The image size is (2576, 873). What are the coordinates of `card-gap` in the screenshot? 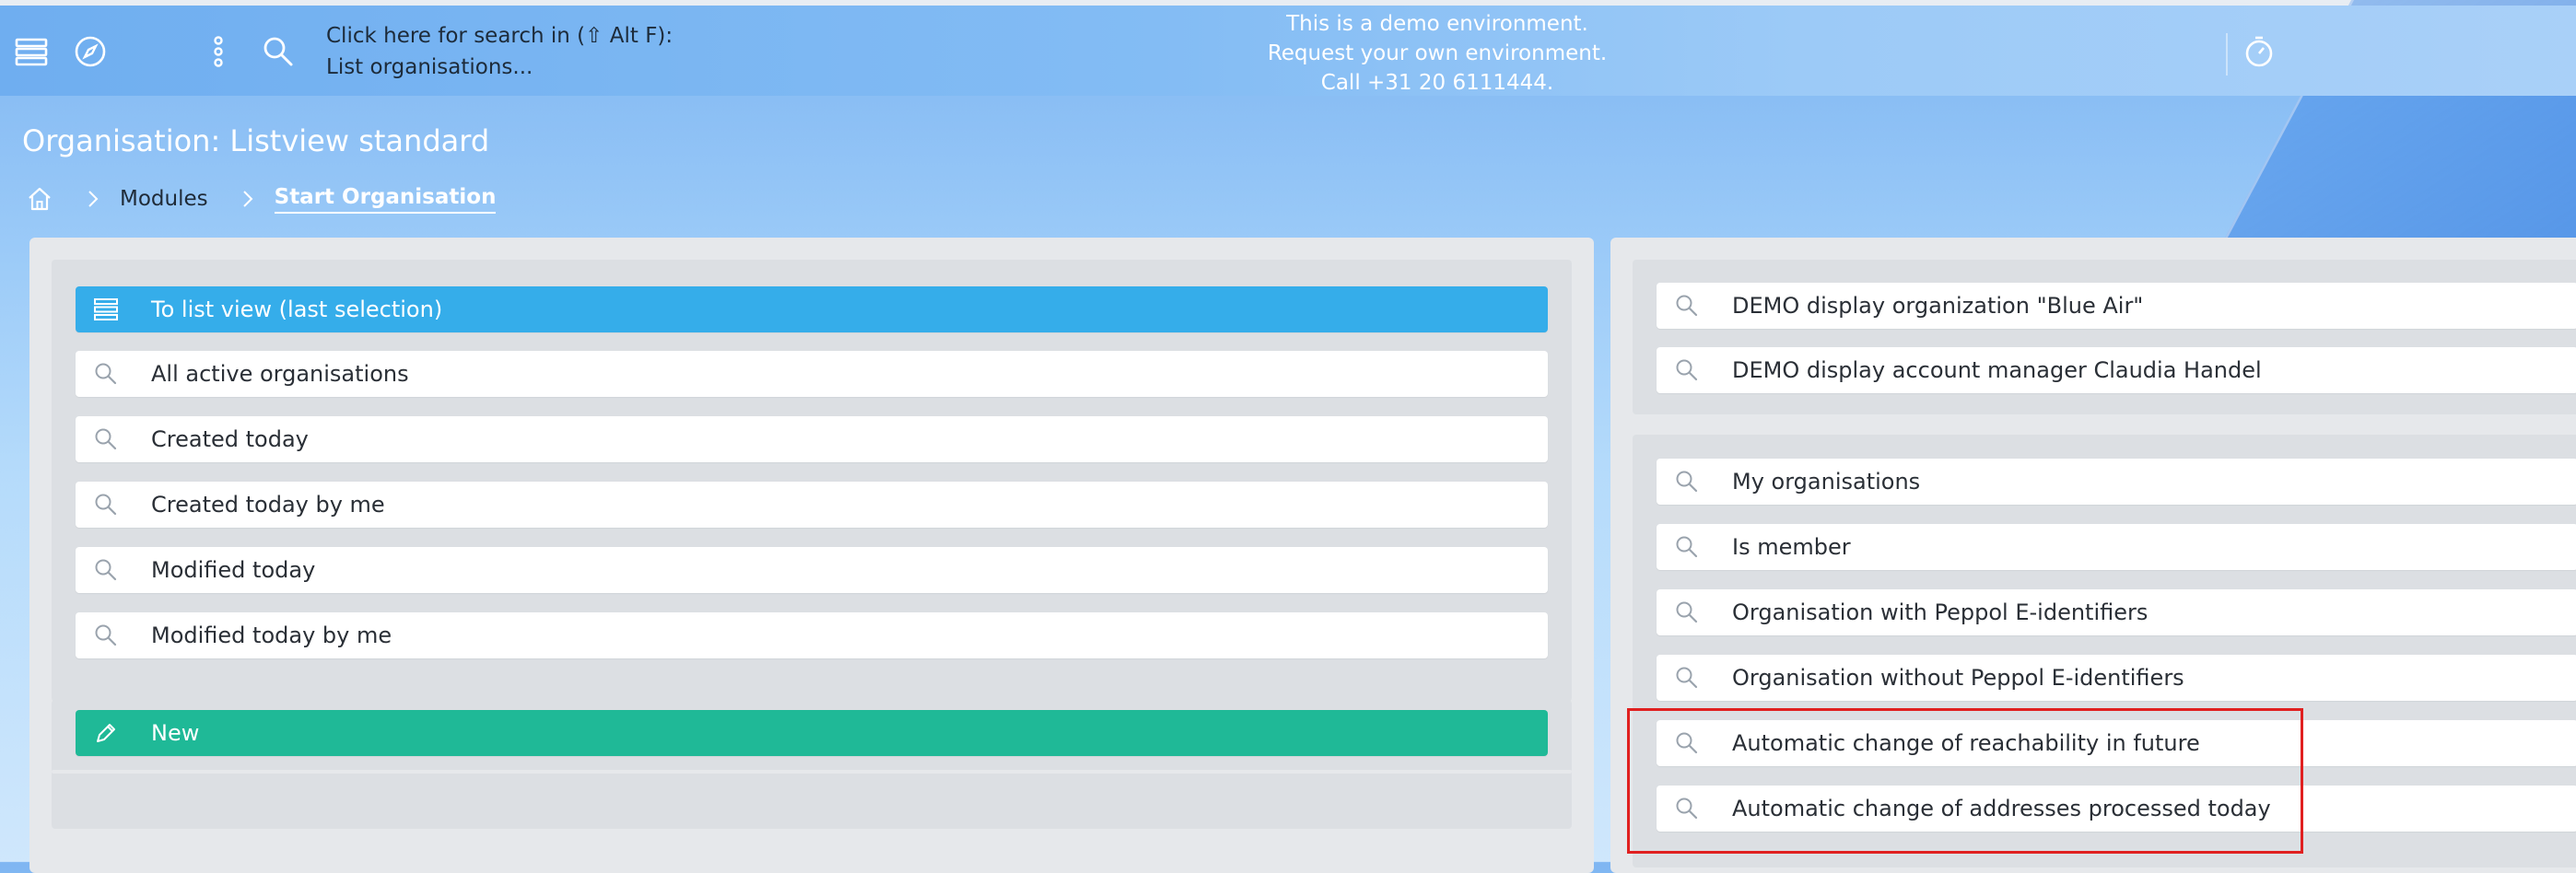 It's located at (812, 772).